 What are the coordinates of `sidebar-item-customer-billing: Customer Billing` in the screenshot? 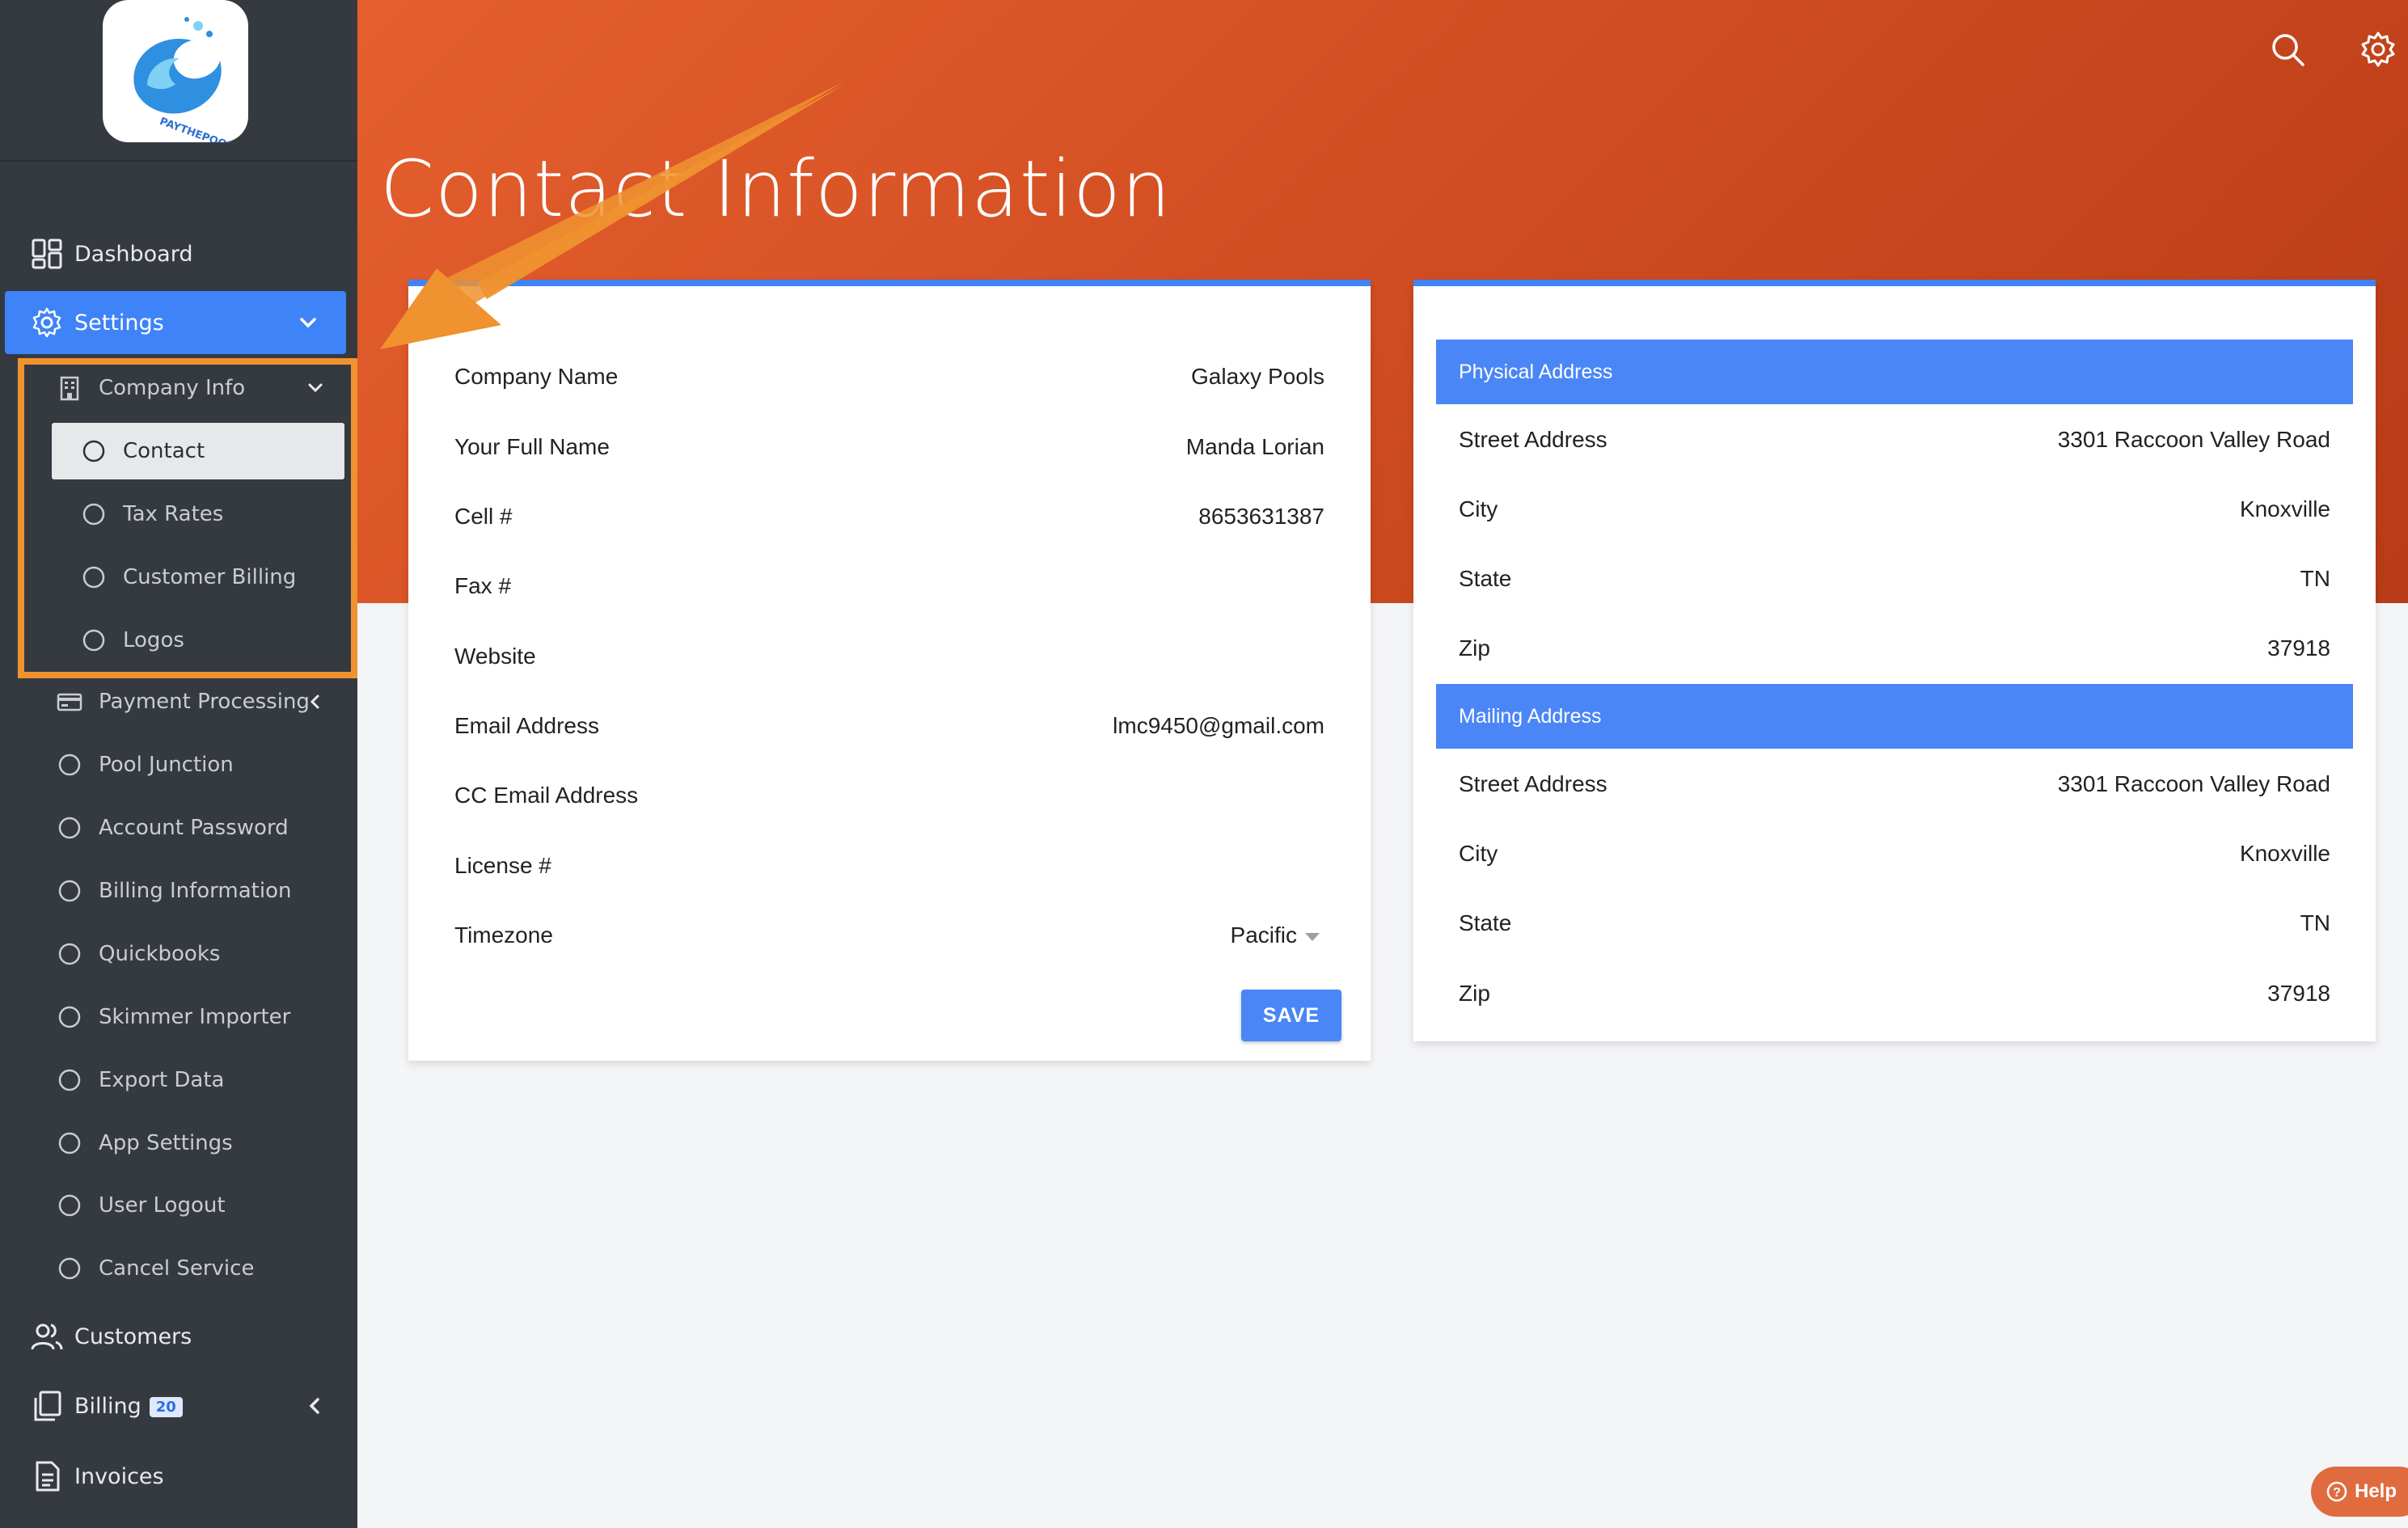 It's located at (198, 577).